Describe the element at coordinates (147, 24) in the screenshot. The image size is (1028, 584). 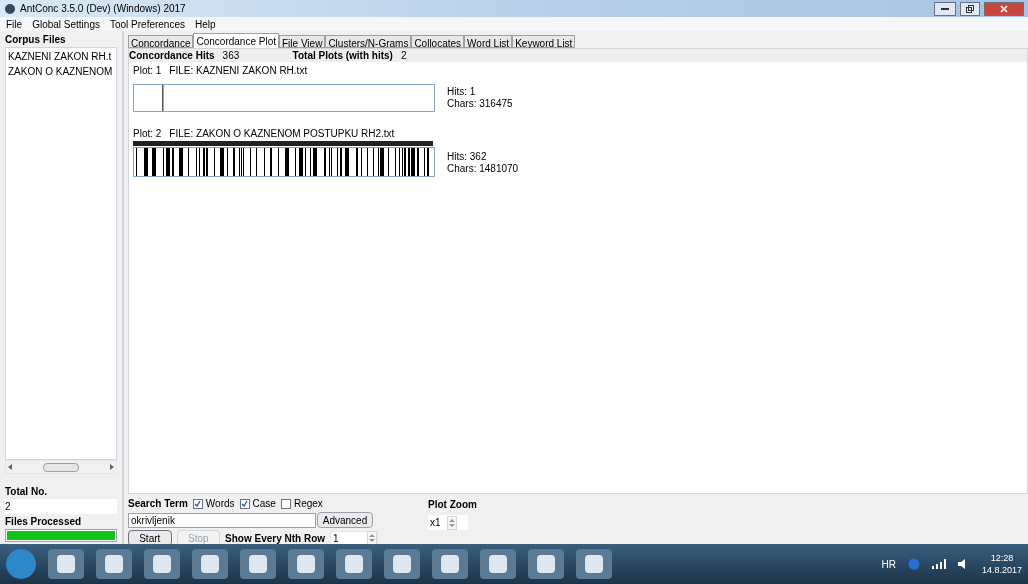
I see `menu-item: Tool Preferences` at that location.